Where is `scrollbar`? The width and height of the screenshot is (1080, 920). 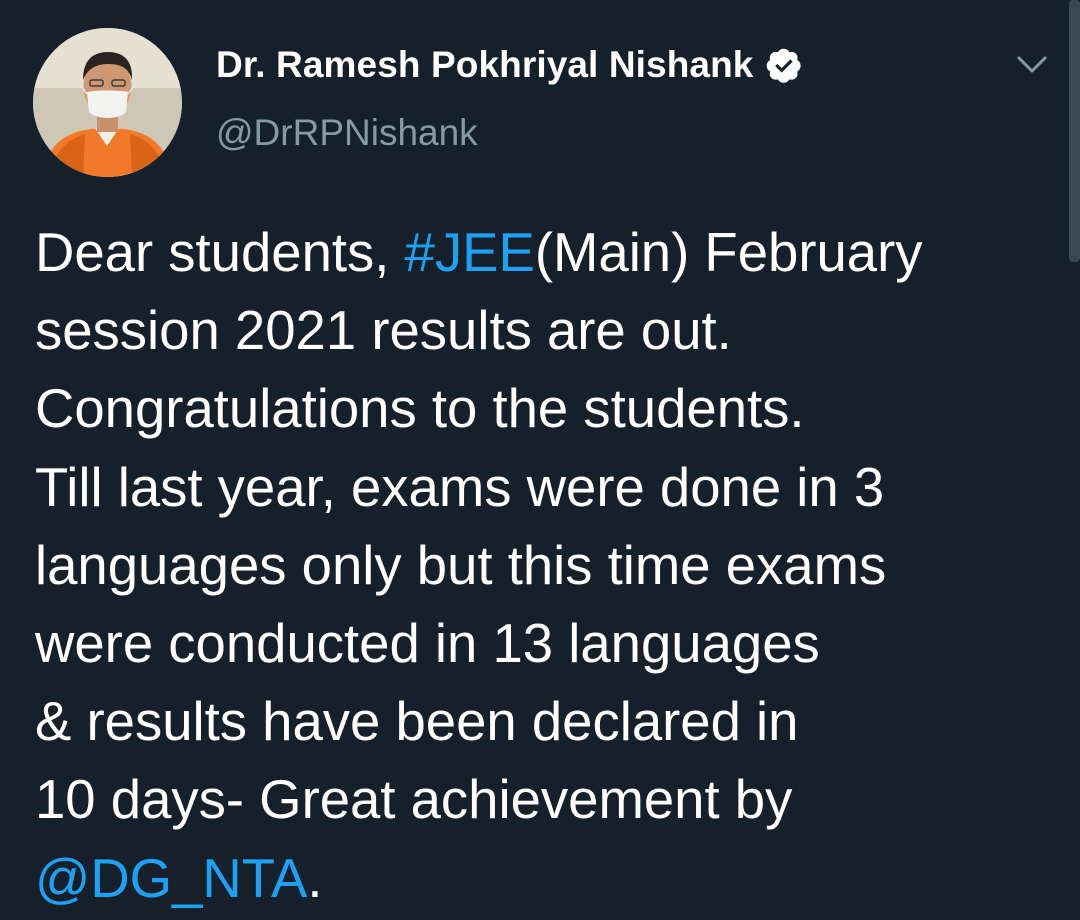
scrollbar is located at coordinates (1074, 131).